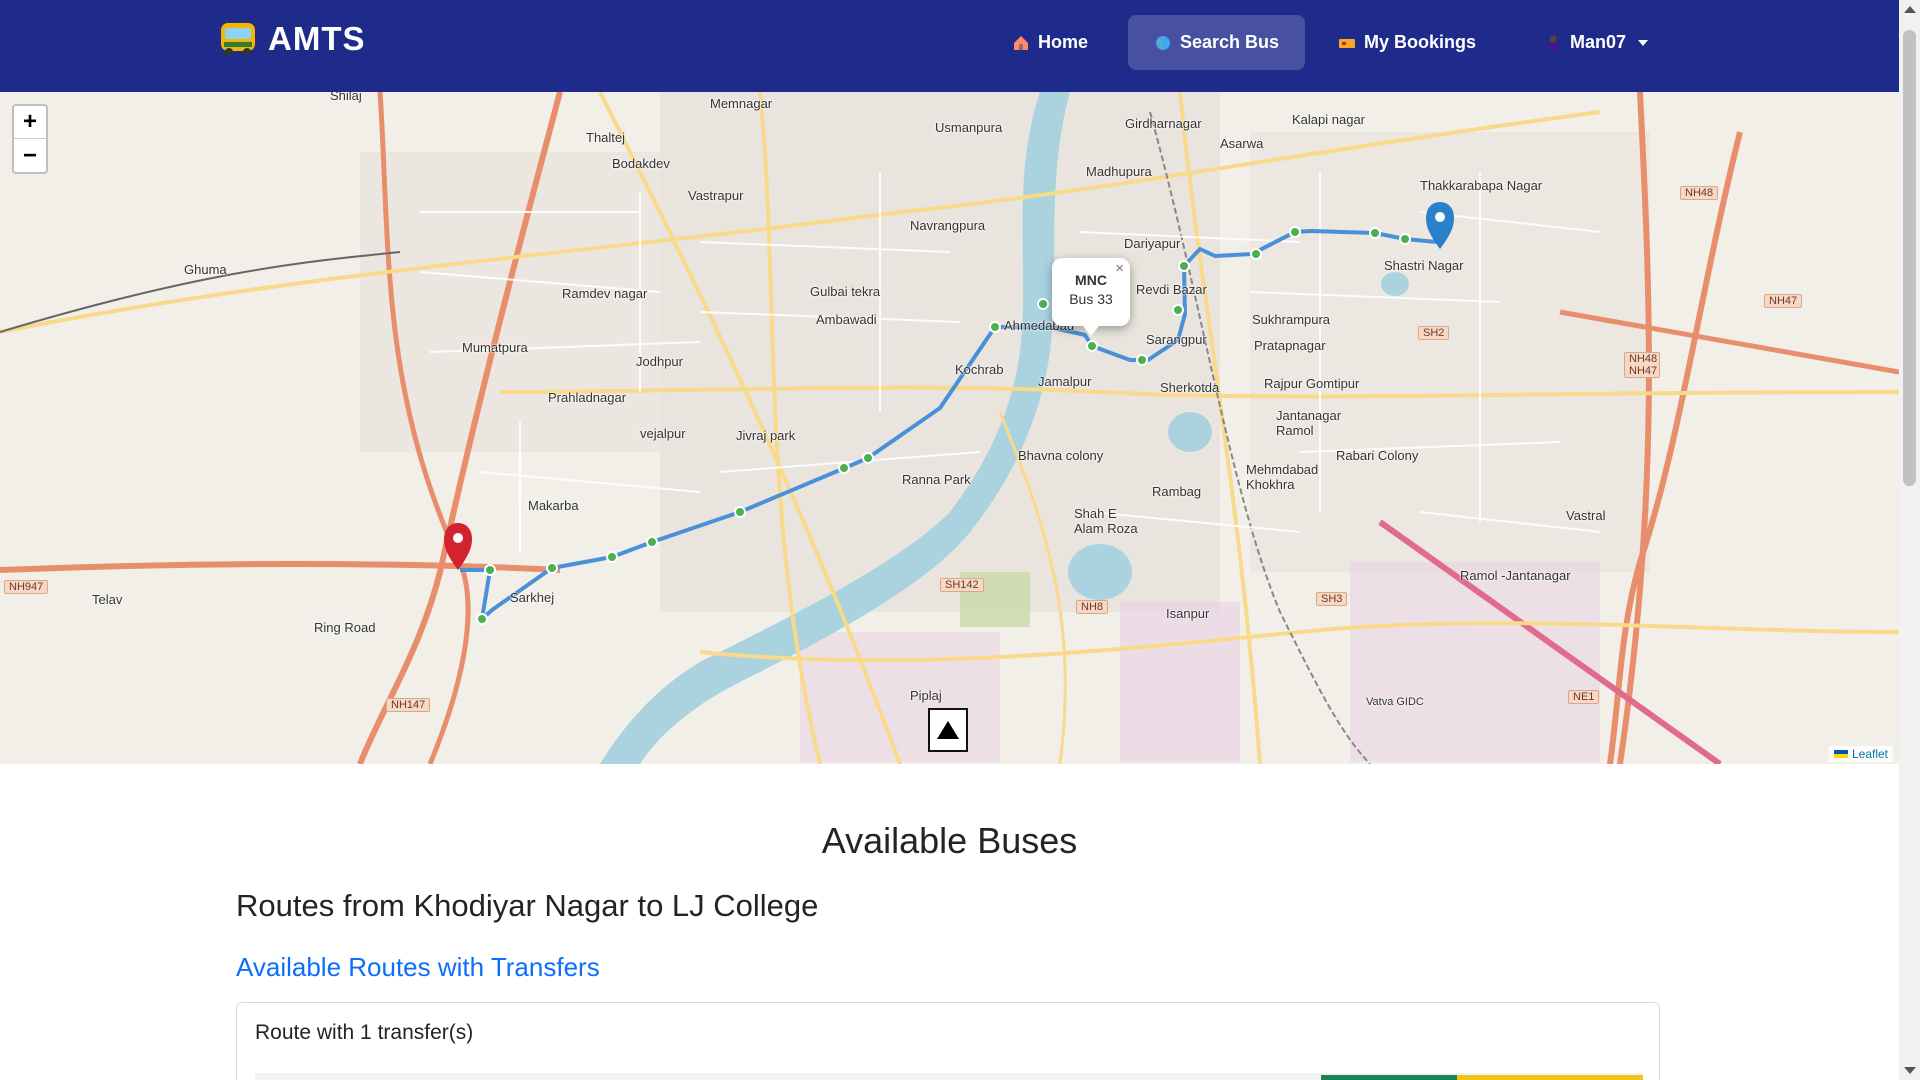  I want to click on brand: AMTS, so click(292, 39).